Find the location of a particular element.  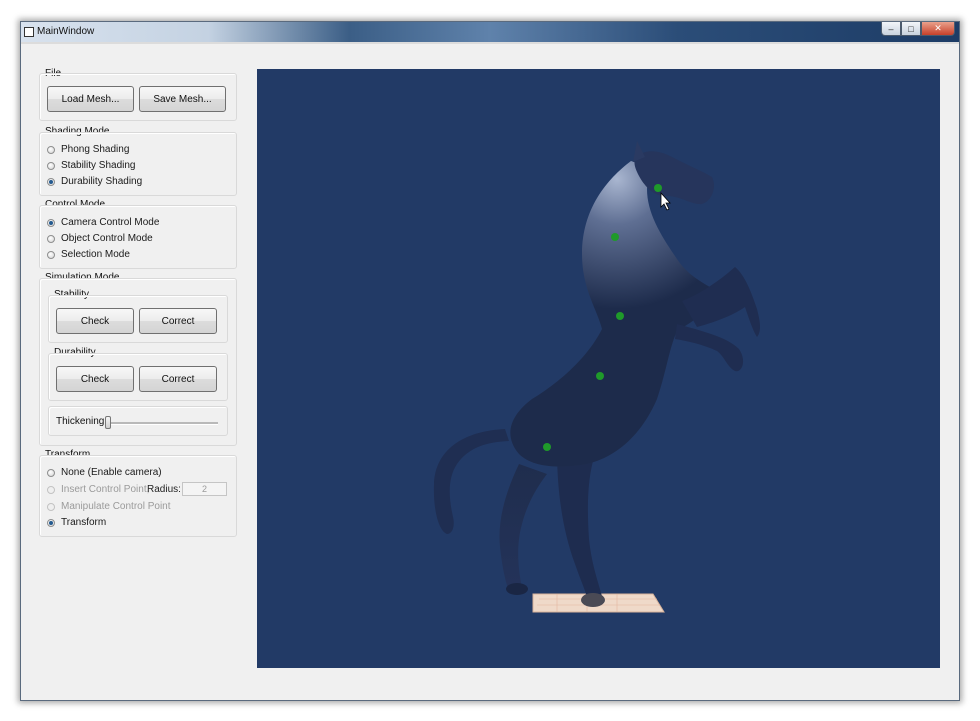

horse-tail is located at coordinates (471, 481).